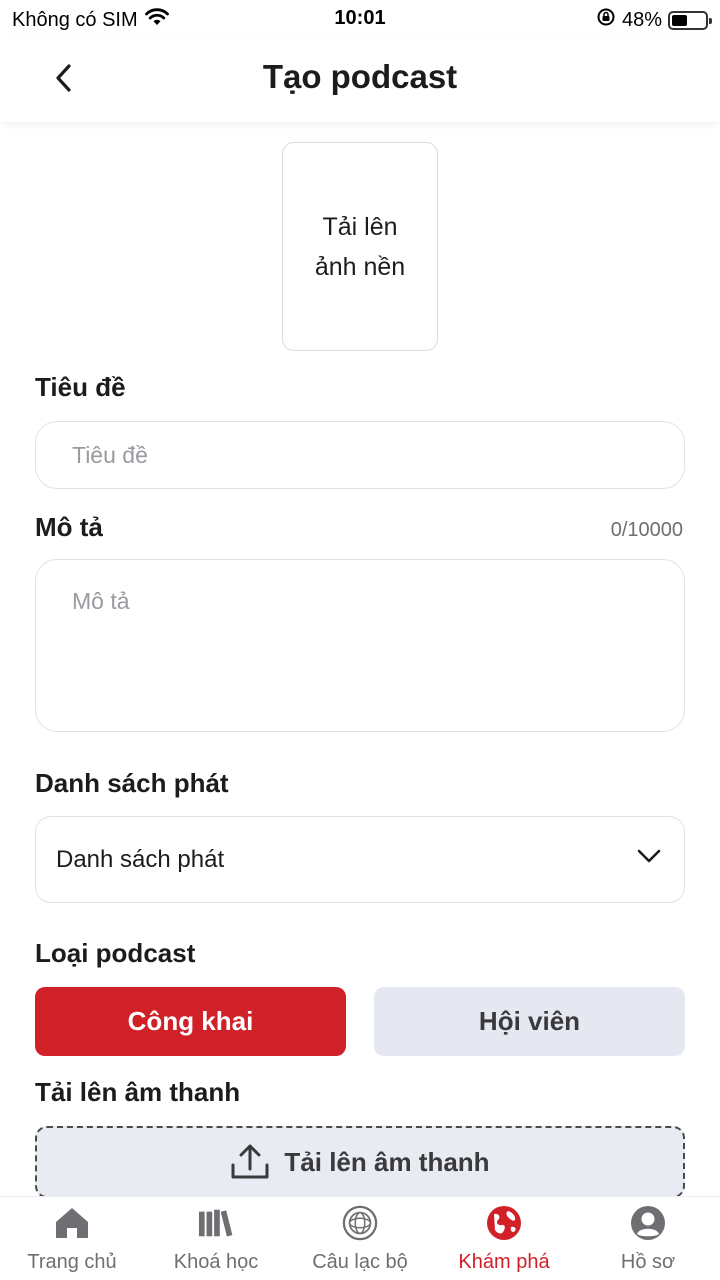 The width and height of the screenshot is (720, 1280). What do you see at coordinates (360, 645) in the screenshot?
I see `description-input` at bounding box center [360, 645].